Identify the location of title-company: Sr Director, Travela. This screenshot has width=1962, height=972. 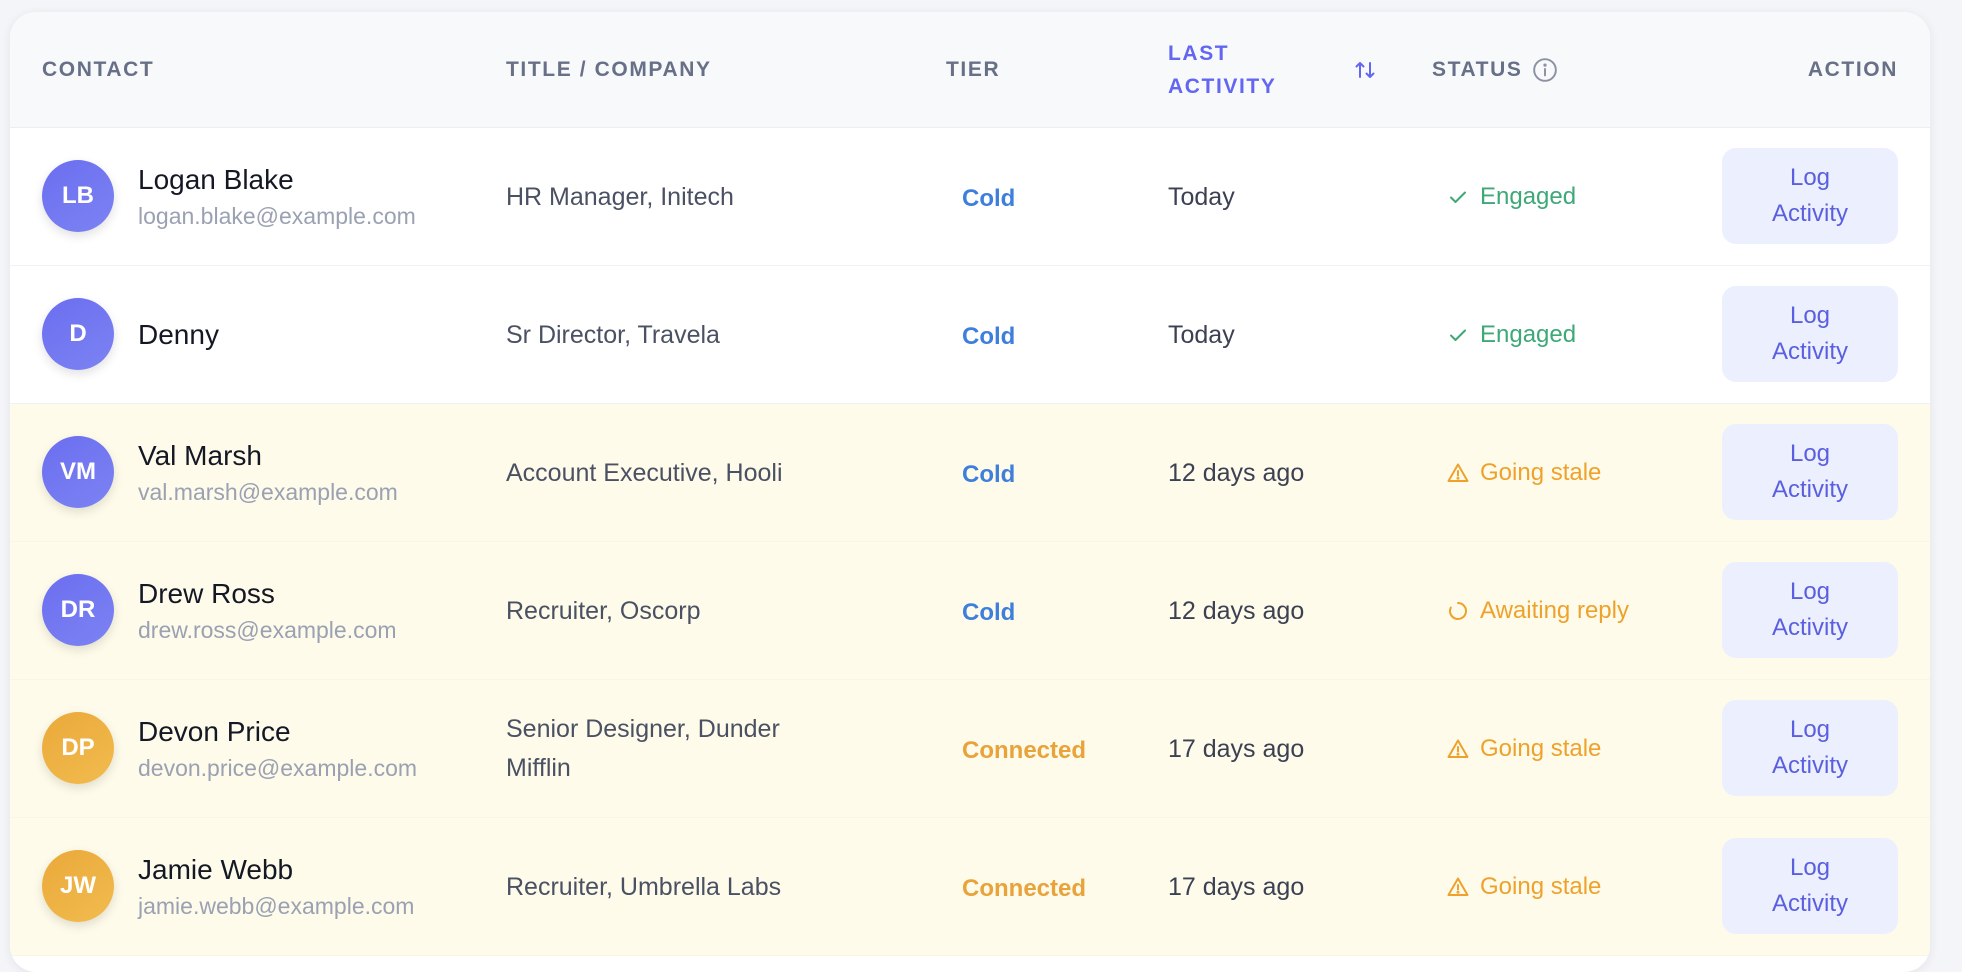
(613, 334).